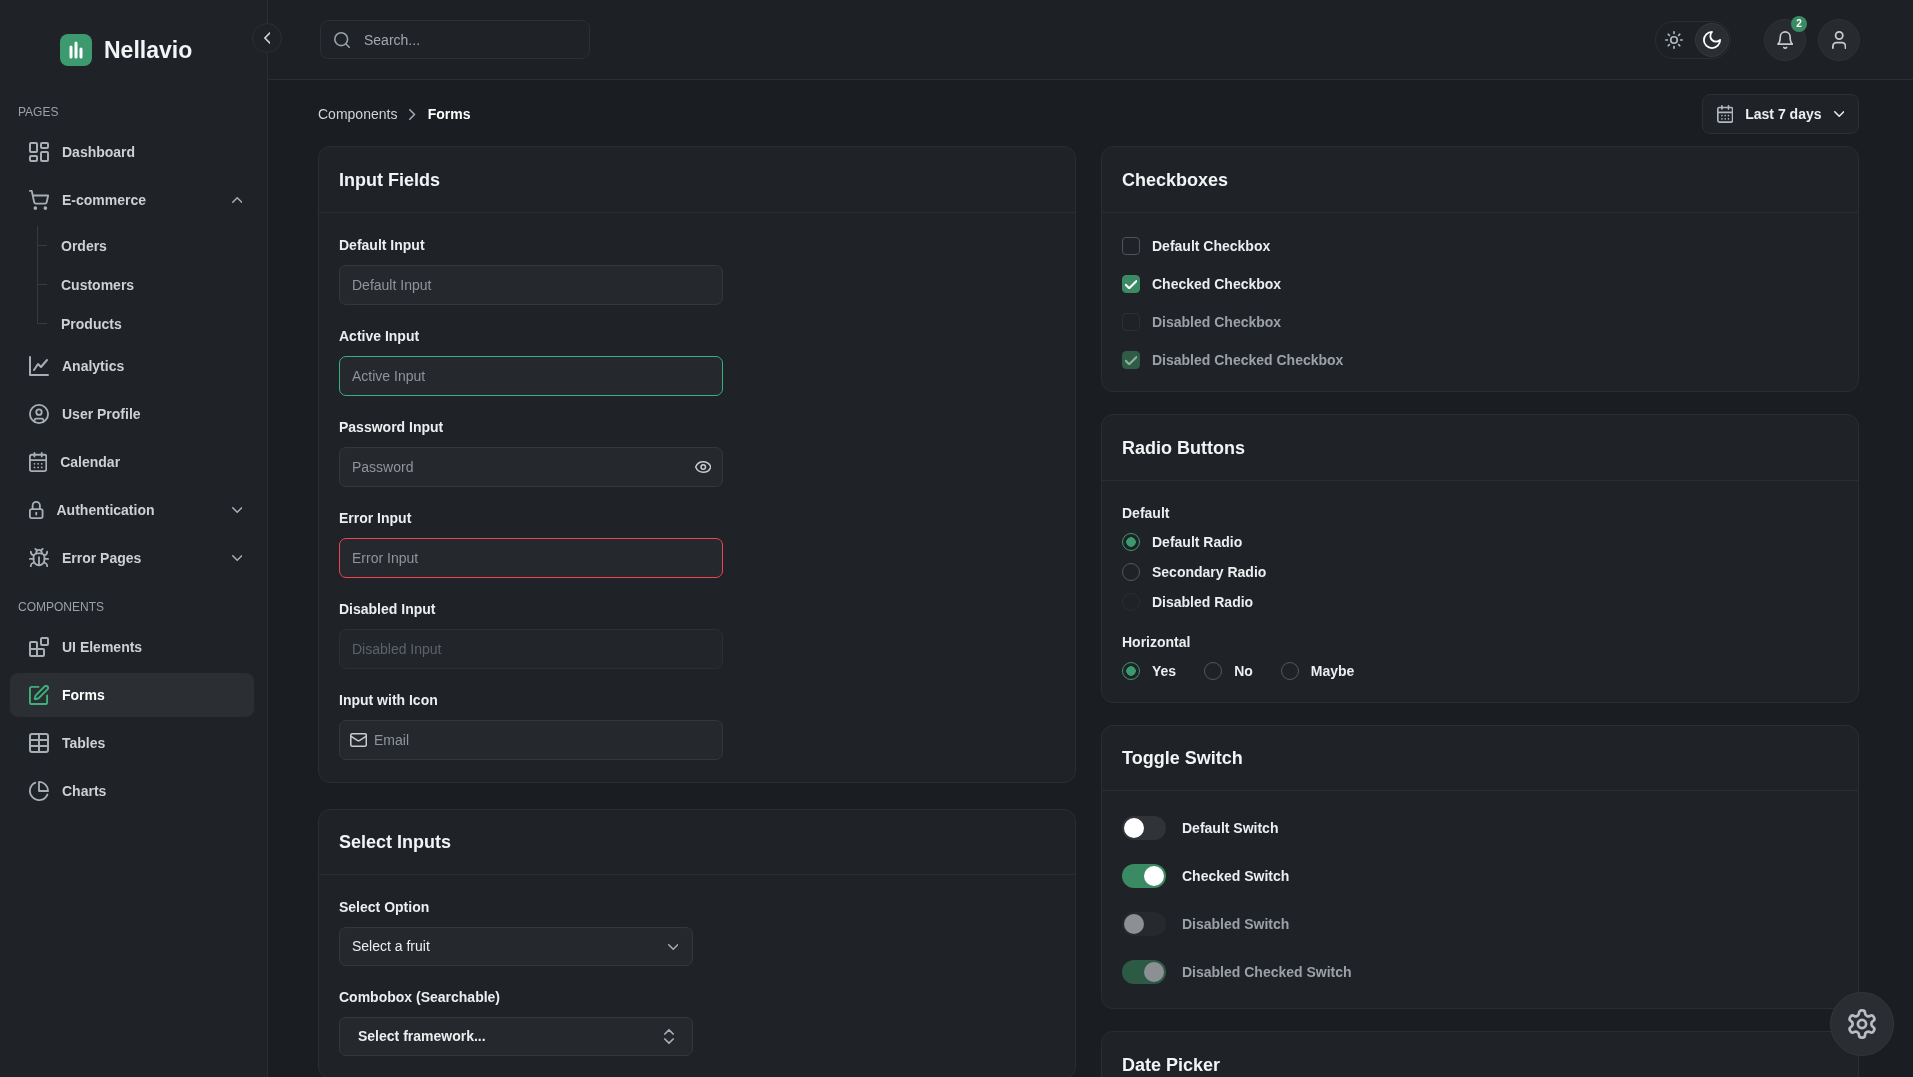 This screenshot has width=1913, height=1077. Describe the element at coordinates (91, 323) in the screenshot. I see `sidebar-subitem: Products` at that location.